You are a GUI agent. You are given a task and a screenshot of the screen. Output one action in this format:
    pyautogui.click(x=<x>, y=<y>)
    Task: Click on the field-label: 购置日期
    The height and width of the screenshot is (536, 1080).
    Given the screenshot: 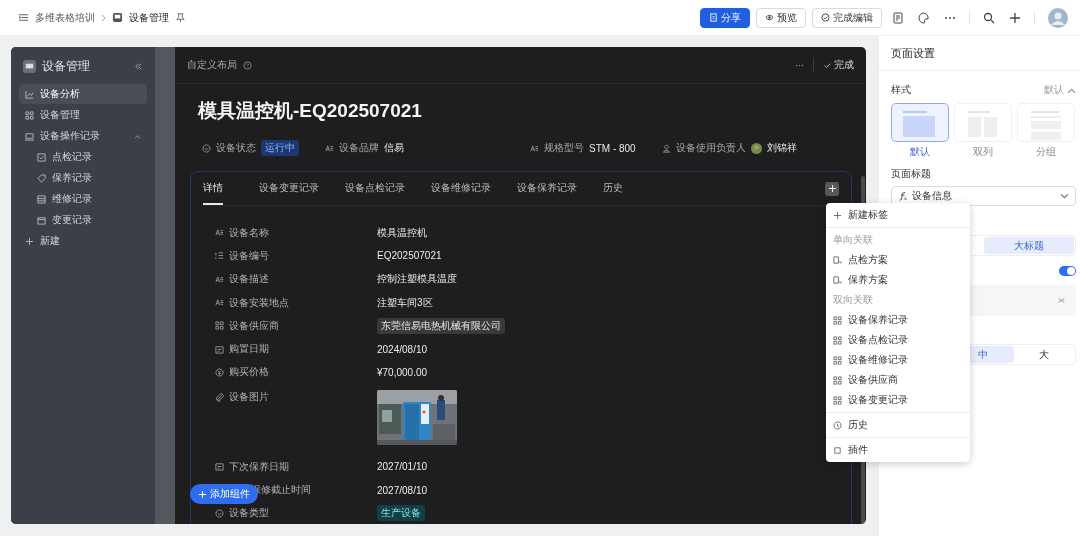 What is the action you would take?
    pyautogui.click(x=249, y=349)
    